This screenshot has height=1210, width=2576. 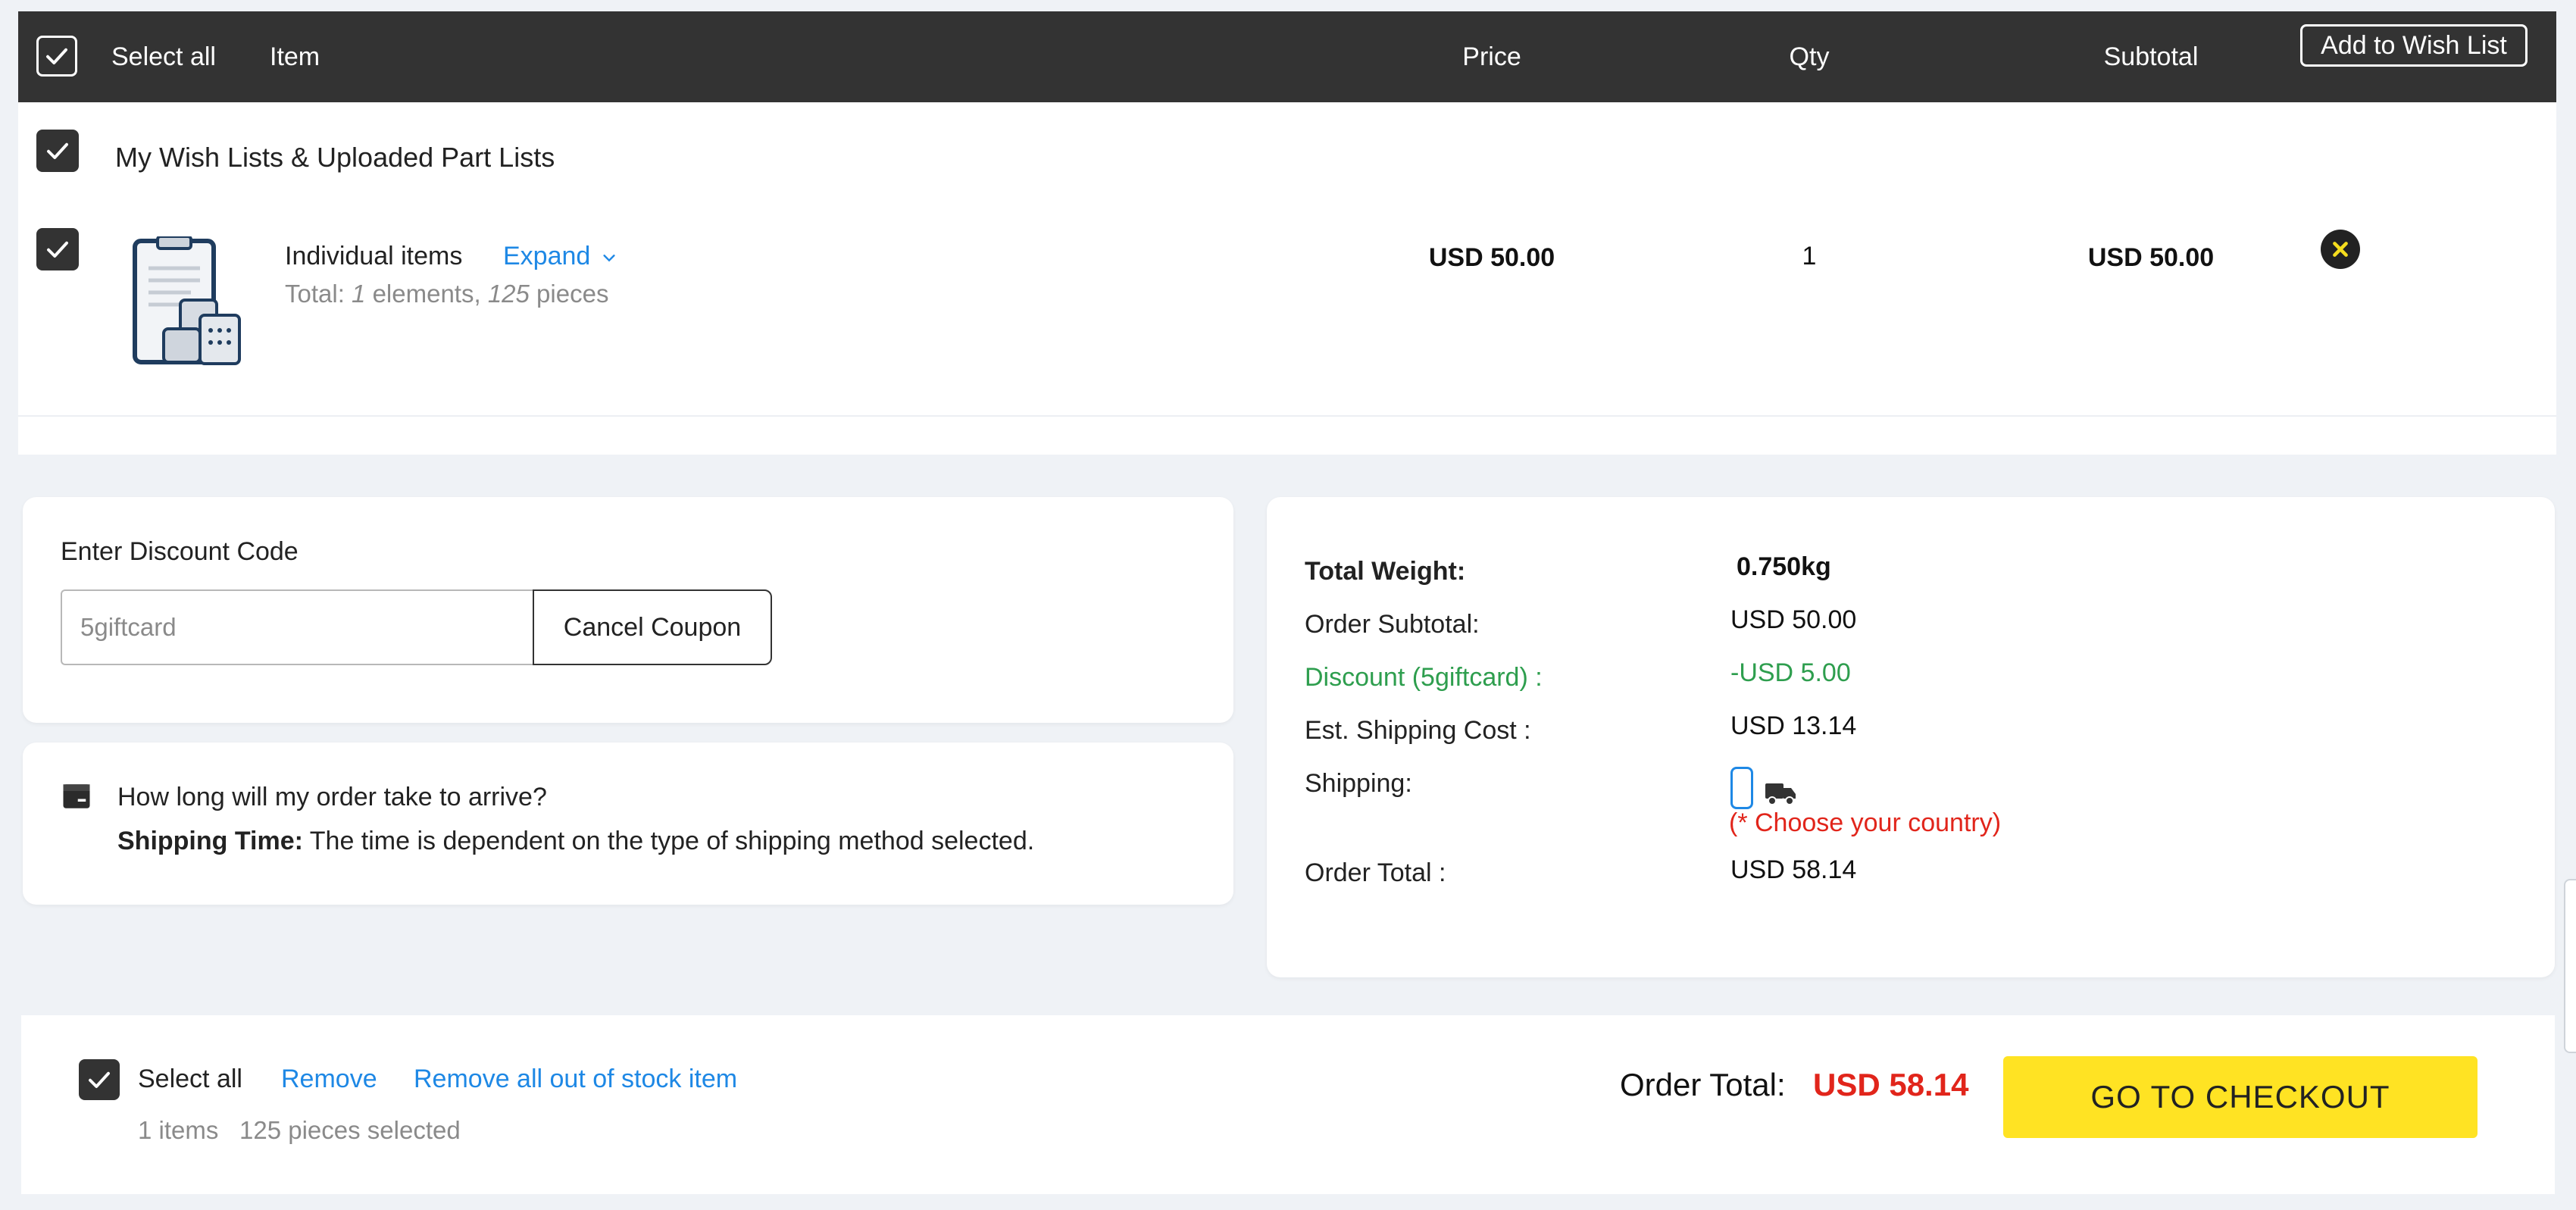 What do you see at coordinates (76, 796) in the screenshot?
I see `package-icon` at bounding box center [76, 796].